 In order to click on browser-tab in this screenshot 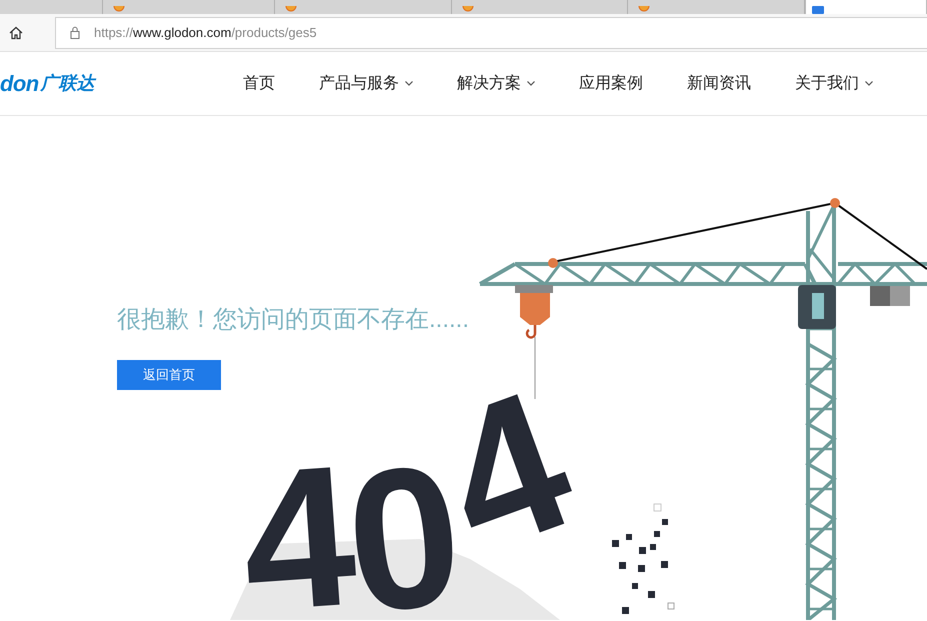, I will do `click(866, 7)`.